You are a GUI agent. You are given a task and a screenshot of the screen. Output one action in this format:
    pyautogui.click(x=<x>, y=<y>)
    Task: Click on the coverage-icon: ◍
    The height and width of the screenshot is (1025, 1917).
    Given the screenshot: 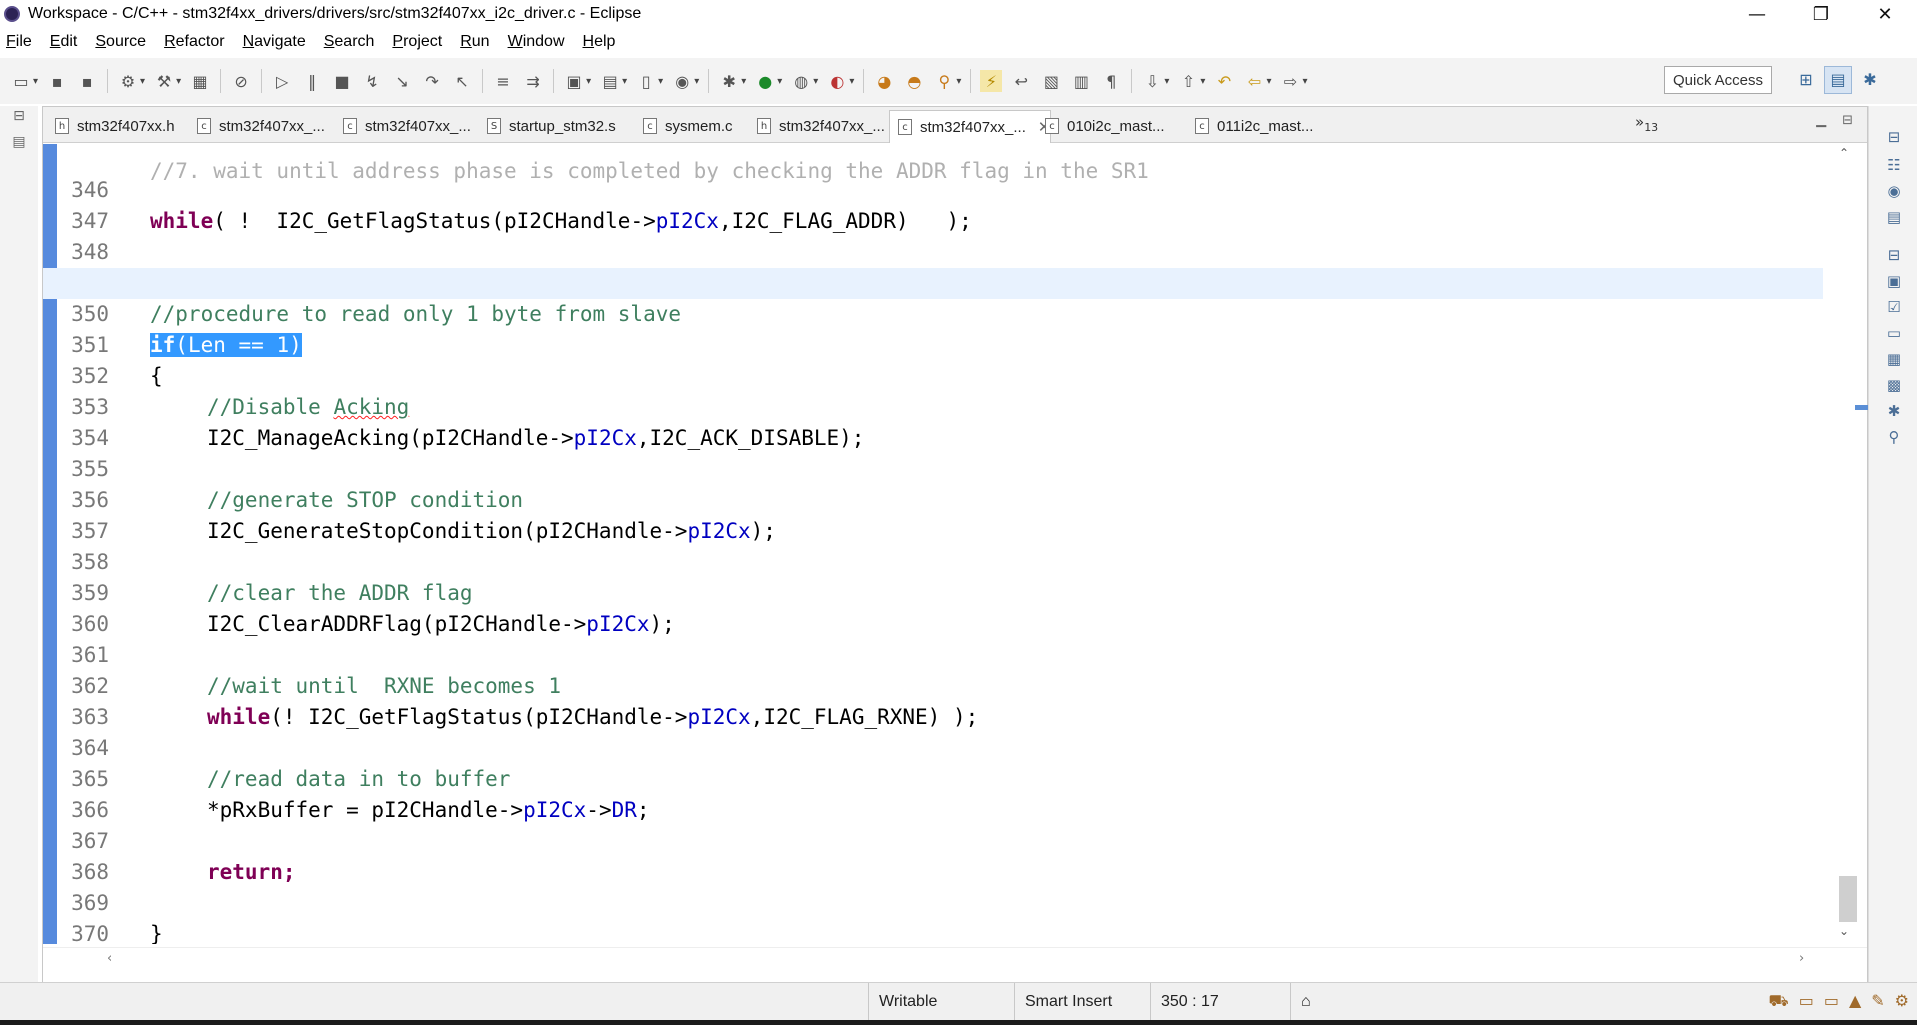 What is the action you would take?
    pyautogui.click(x=801, y=81)
    